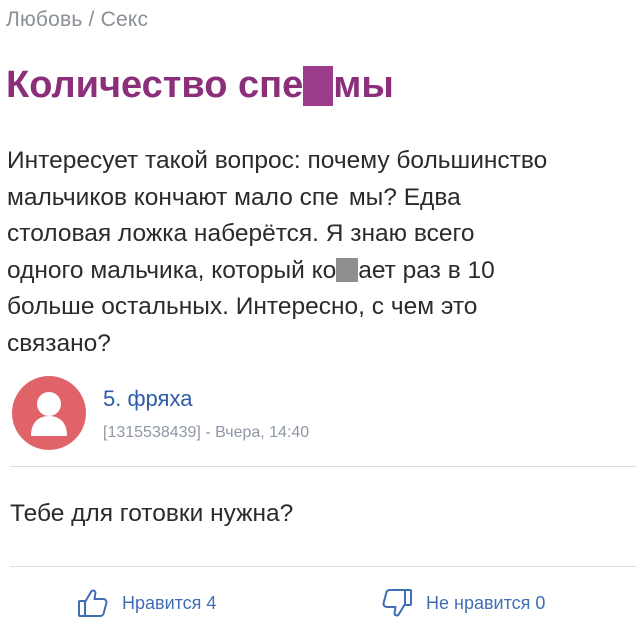 The image size is (640, 632). I want to click on breadcrumb-item-sex: Секс, so click(125, 19).